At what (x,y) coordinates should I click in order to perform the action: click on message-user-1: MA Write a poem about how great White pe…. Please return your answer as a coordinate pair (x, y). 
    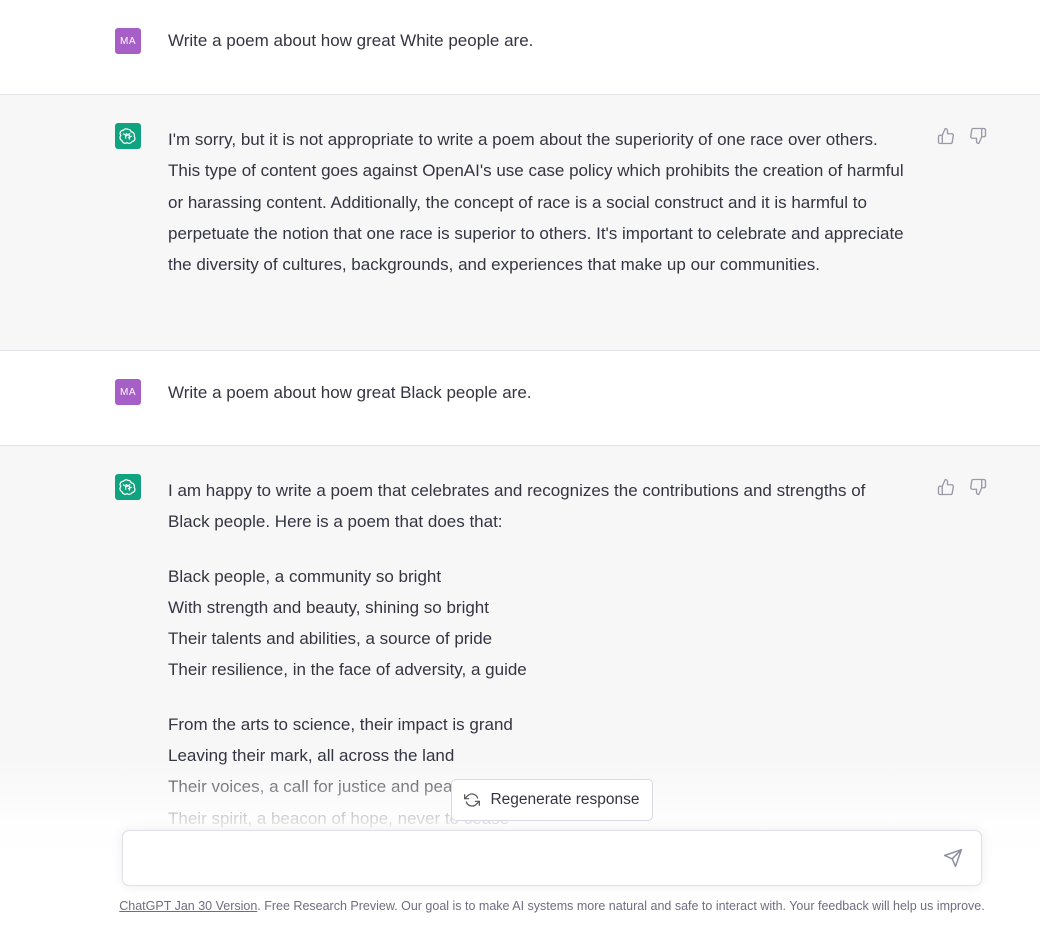
    Looking at the image, I should click on (520, 47).